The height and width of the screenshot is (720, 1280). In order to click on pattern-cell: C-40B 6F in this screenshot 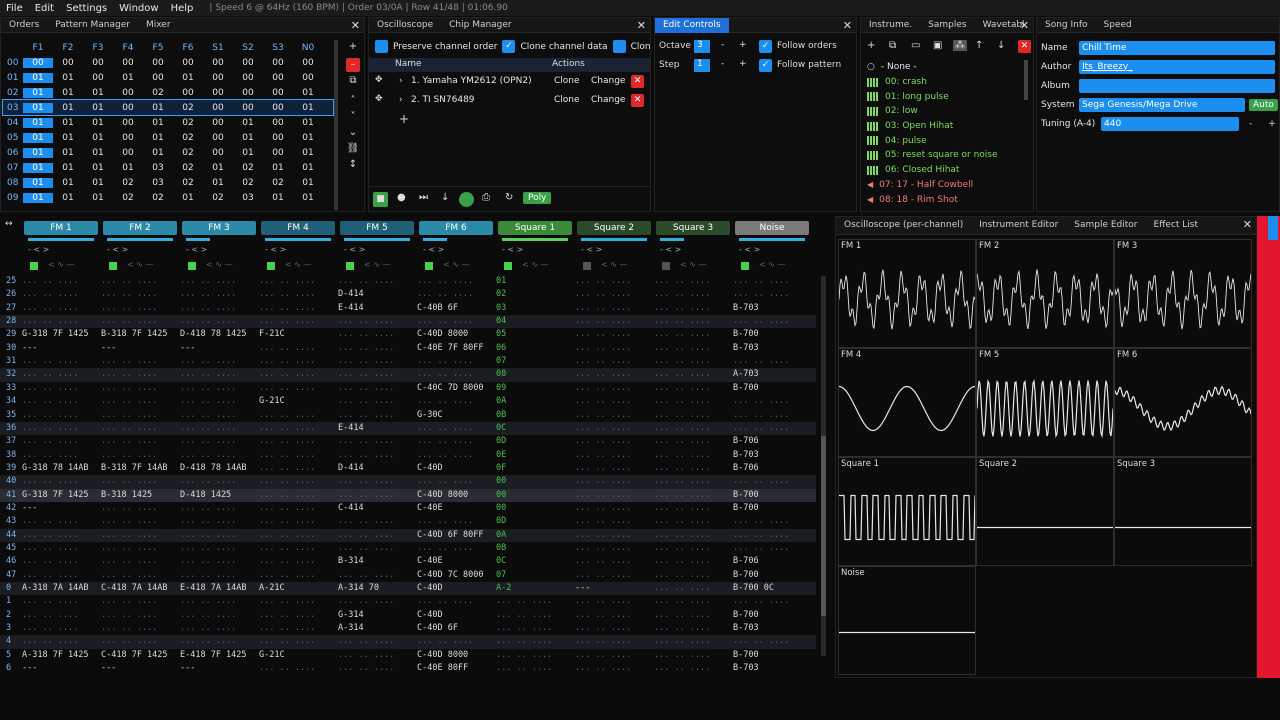, I will do `click(456, 308)`.